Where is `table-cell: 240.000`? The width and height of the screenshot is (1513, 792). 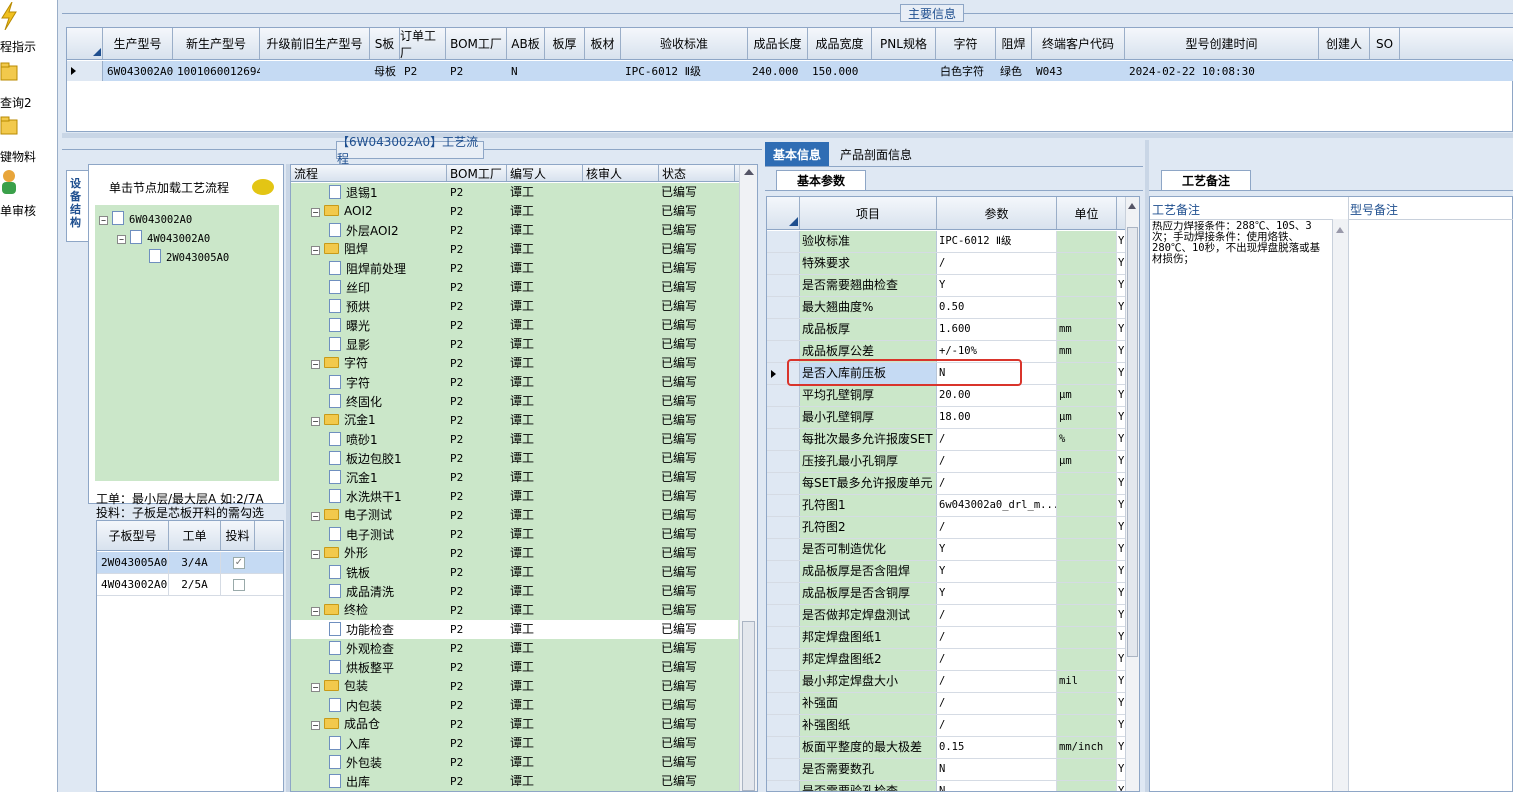 table-cell: 240.000 is located at coordinates (778, 71).